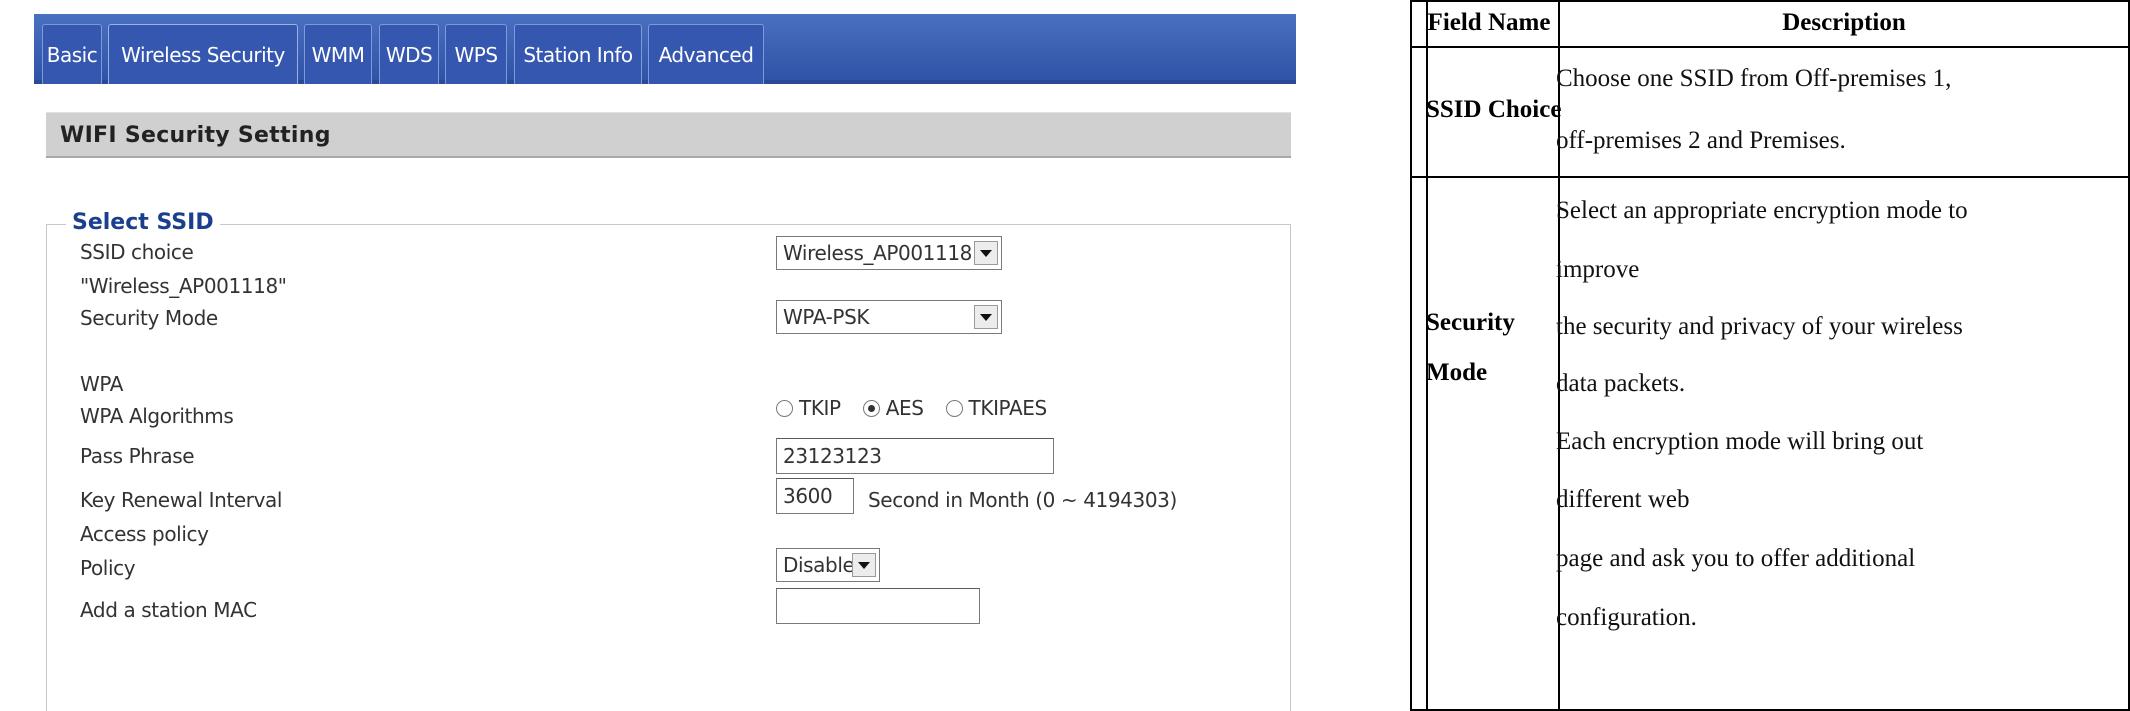 The height and width of the screenshot is (711, 2130). I want to click on radio-dot-tkipaes, so click(954, 408).